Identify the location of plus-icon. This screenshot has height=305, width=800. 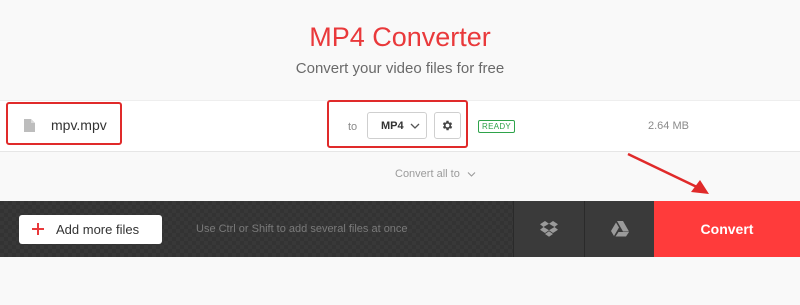
(38, 229).